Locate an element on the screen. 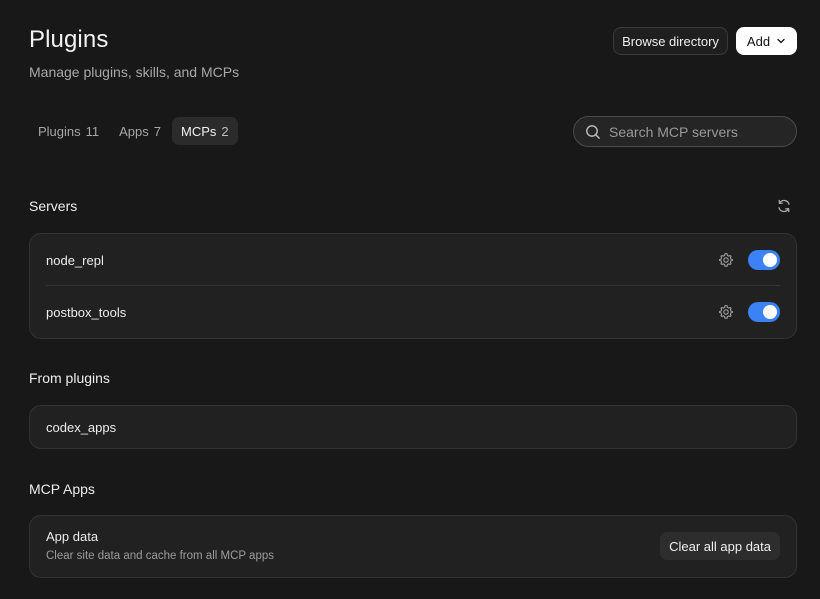 Image resolution: width=820 pixels, height=599 pixels. tab-count: 2 is located at coordinates (225, 131).